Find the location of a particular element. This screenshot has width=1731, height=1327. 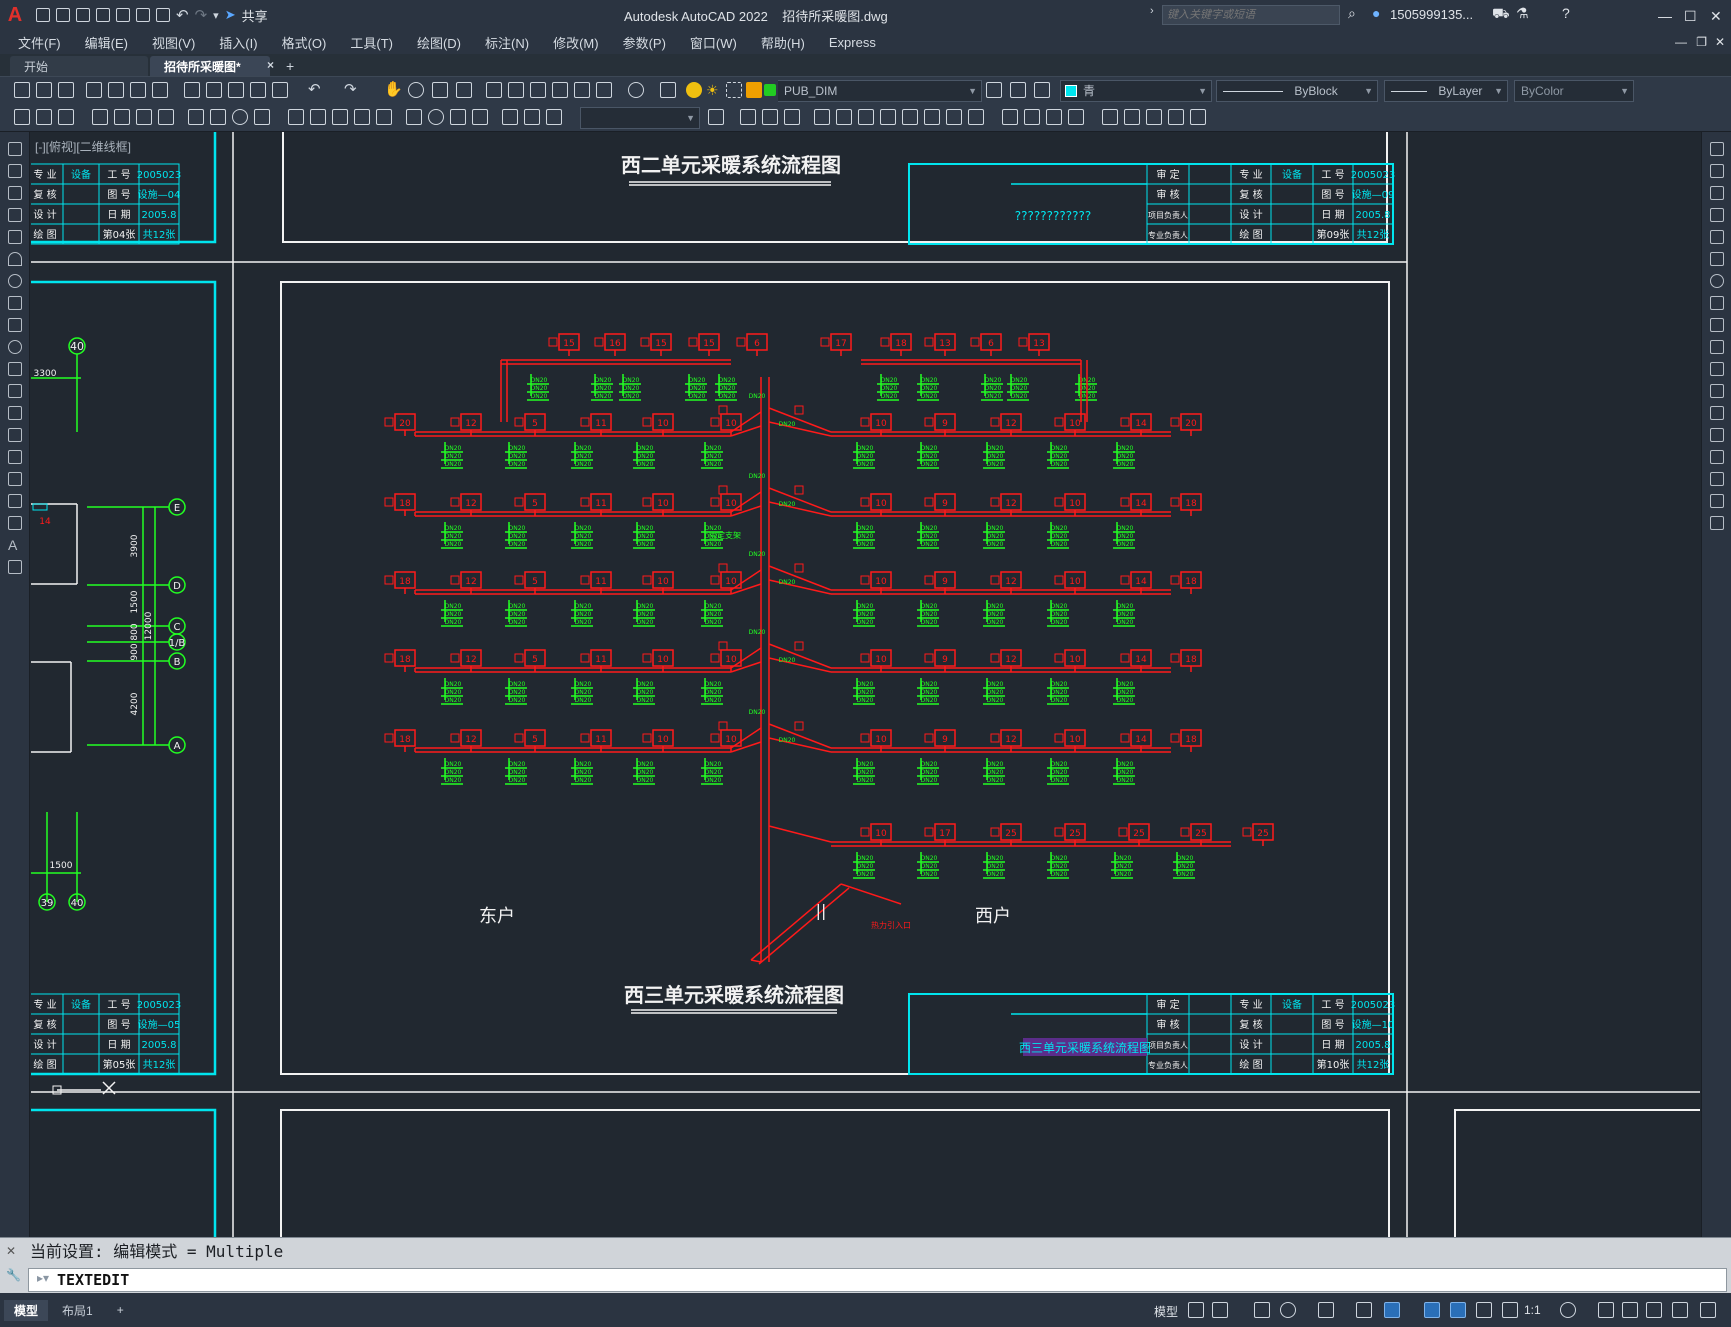

ellipse-arc-icon is located at coordinates (15, 369).